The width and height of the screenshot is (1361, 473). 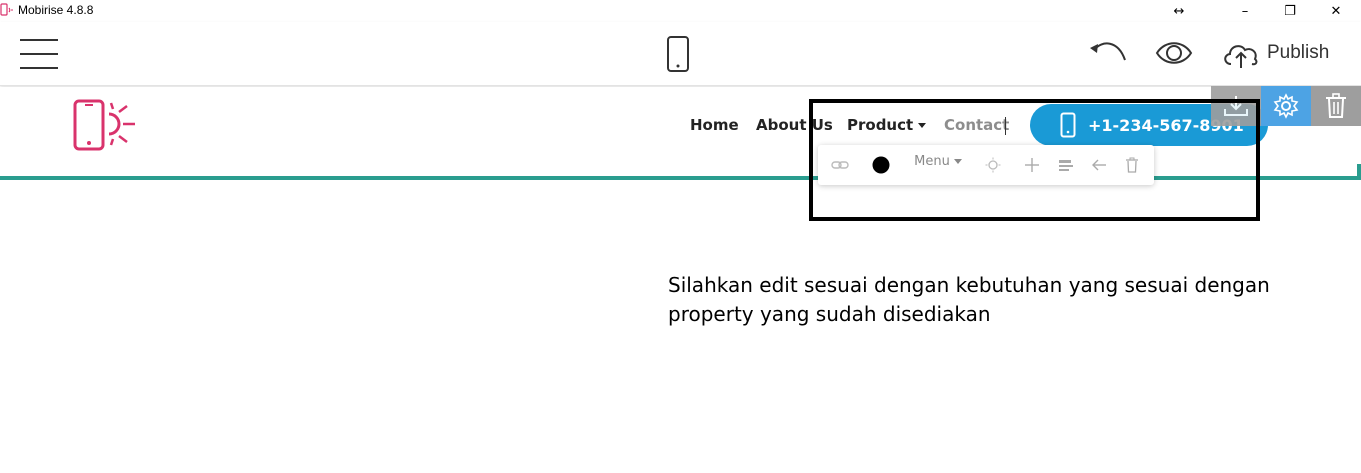 I want to click on resize-icon: ↔, so click(x=1179, y=11).